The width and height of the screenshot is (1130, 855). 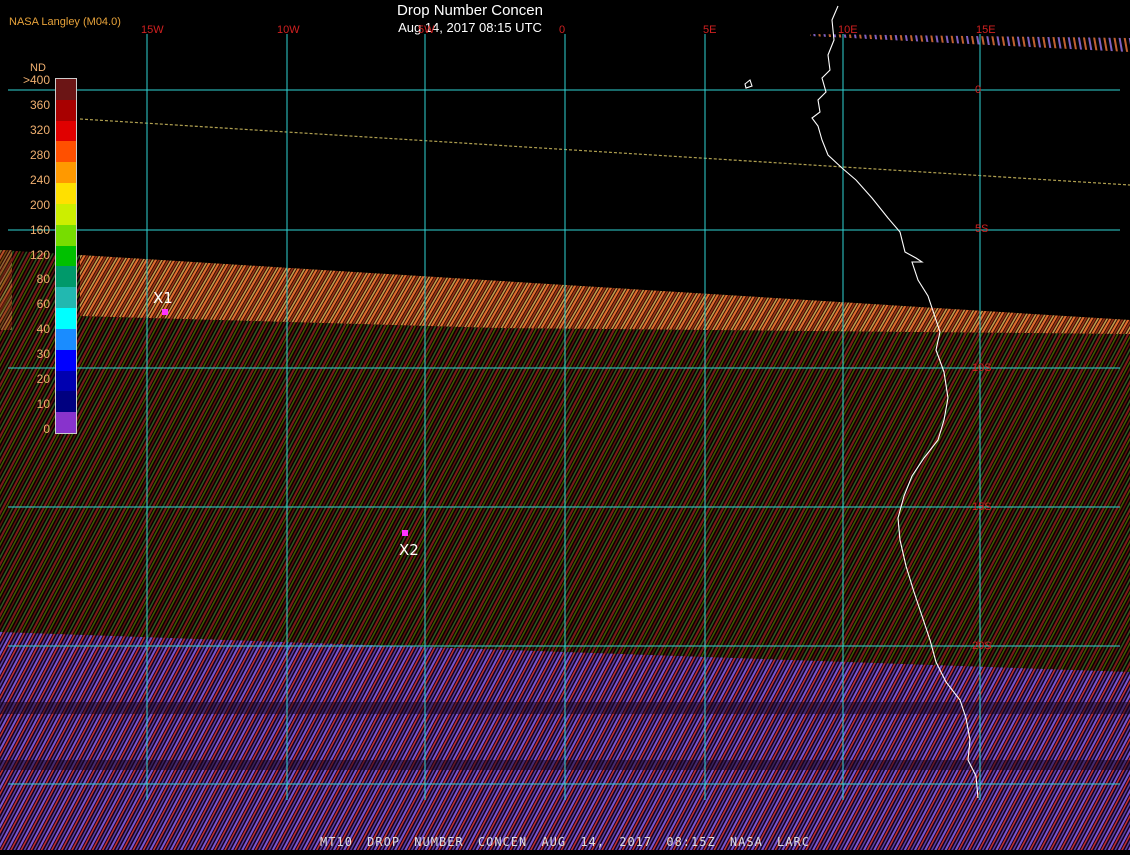 What do you see at coordinates (978, 90) in the screenshot?
I see `lat-label-0: 0` at bounding box center [978, 90].